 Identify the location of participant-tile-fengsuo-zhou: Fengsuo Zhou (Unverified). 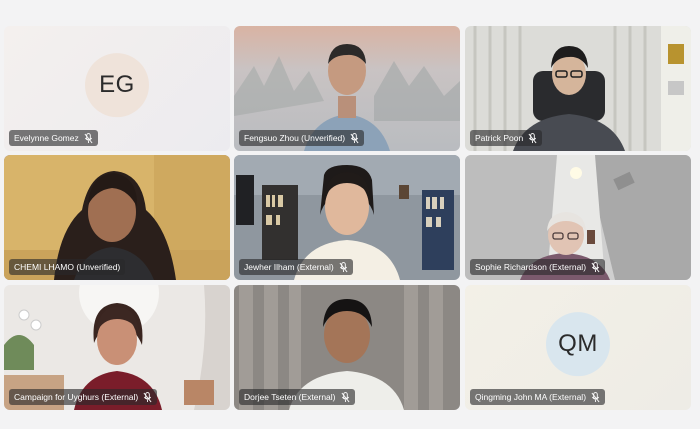
(347, 88).